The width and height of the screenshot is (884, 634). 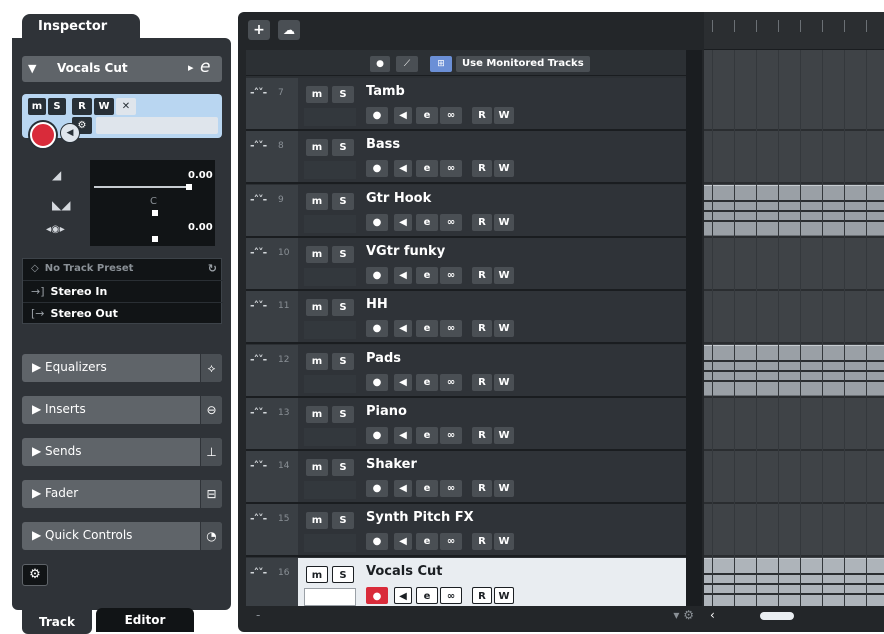 I want to click on inspector-settings-gear-icon: ⚙, so click(x=35, y=575).